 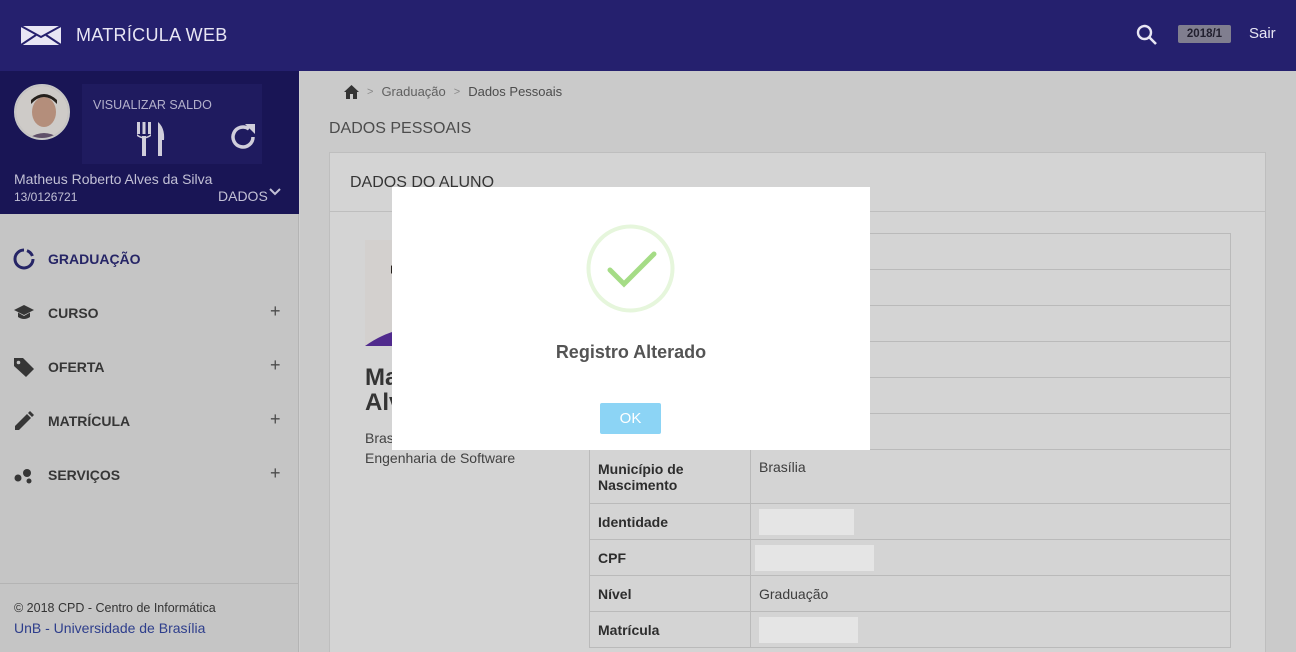 I want to click on logout-link: Sair, so click(x=1262, y=33).